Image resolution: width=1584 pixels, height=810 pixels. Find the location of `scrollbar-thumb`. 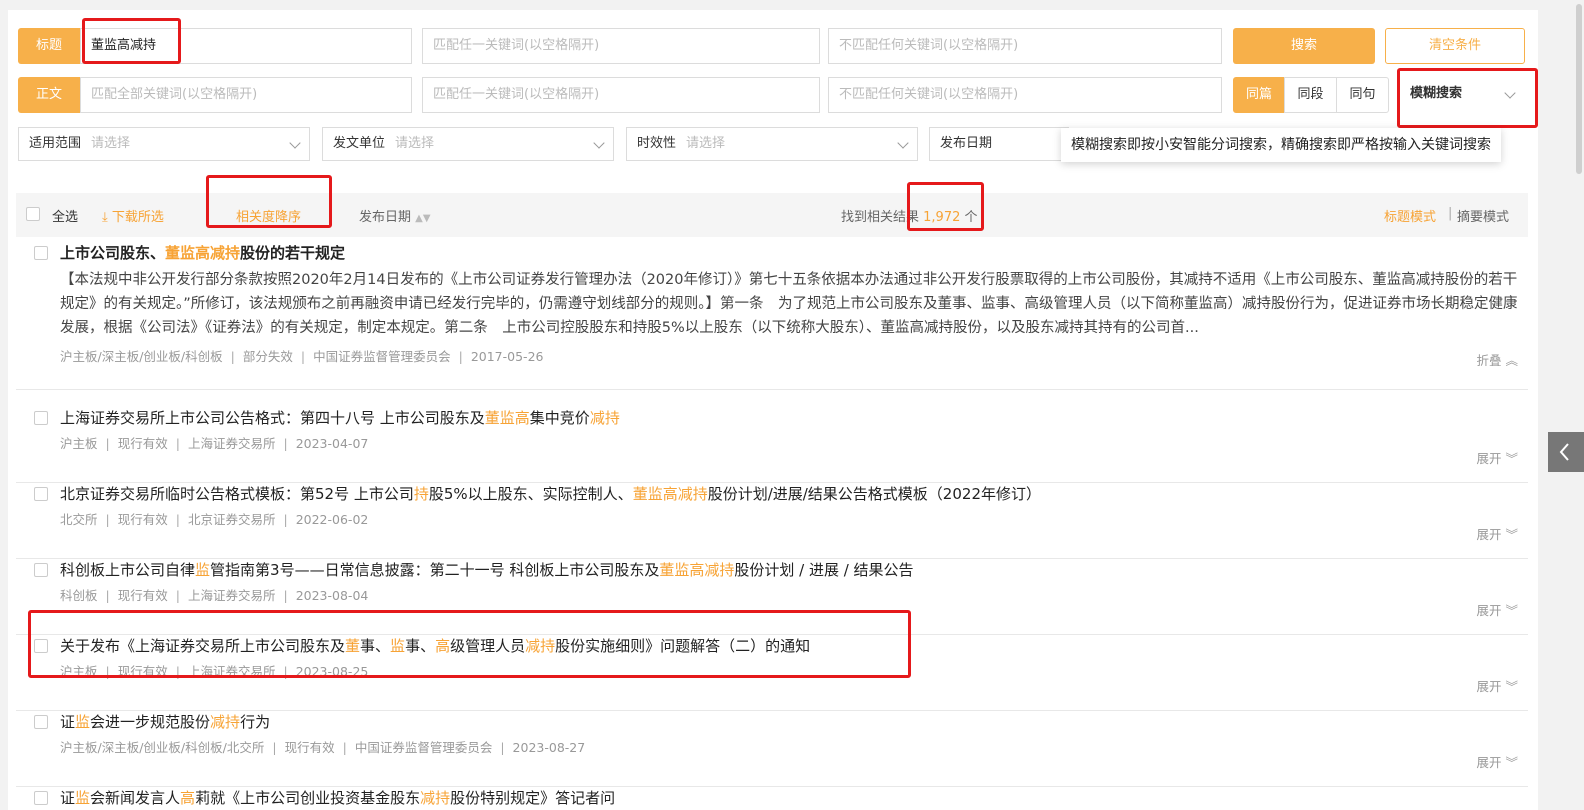

scrollbar-thumb is located at coordinates (1579, 89).